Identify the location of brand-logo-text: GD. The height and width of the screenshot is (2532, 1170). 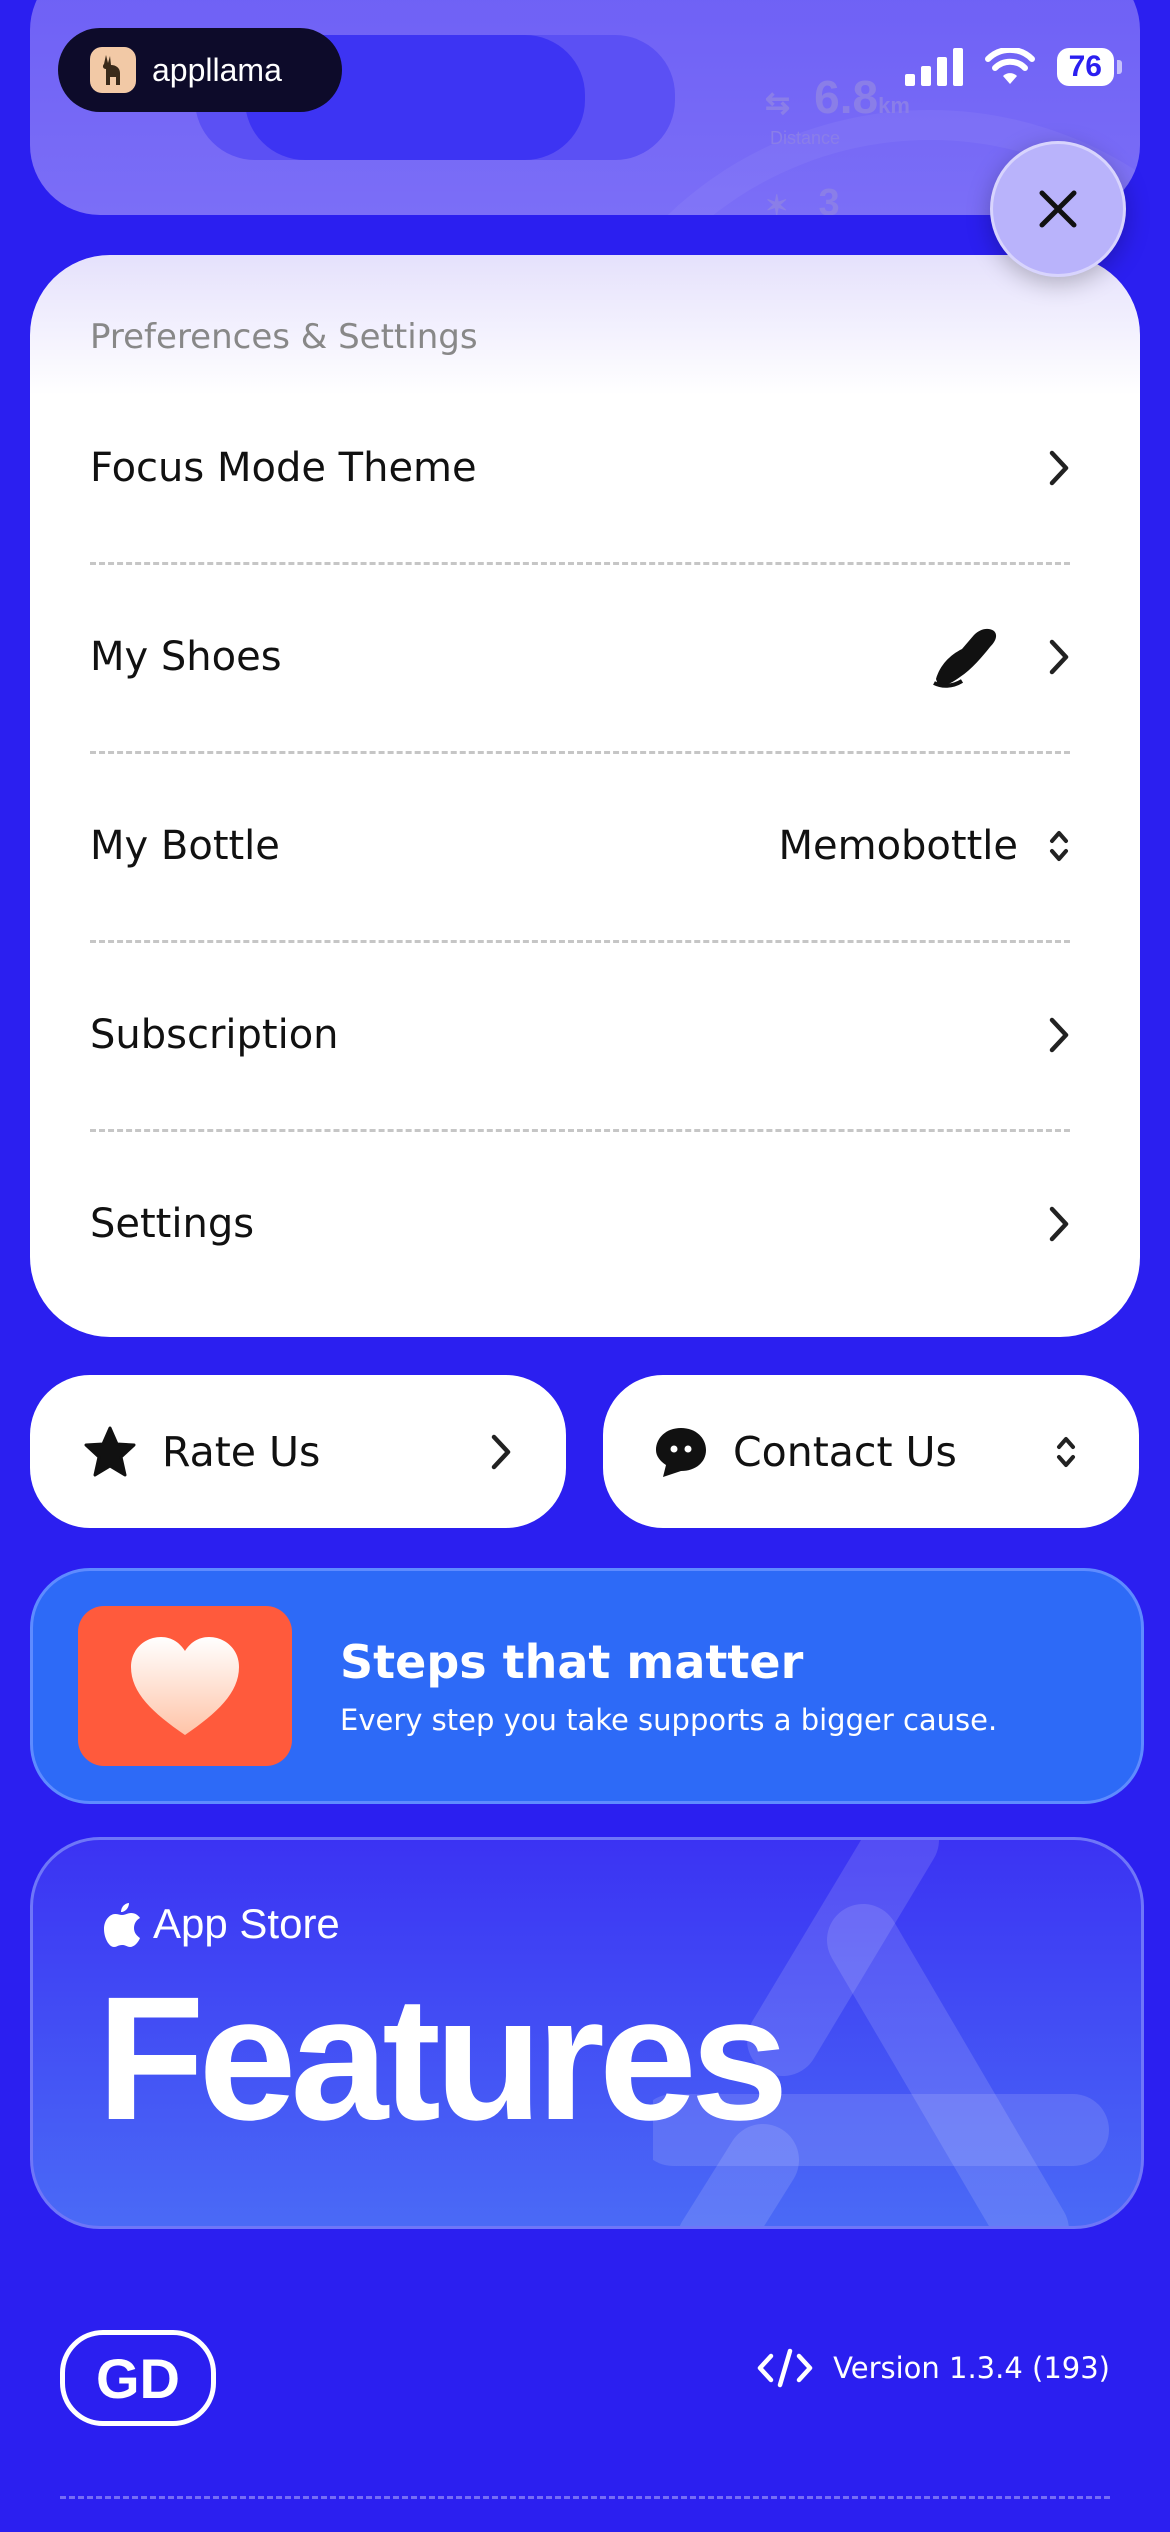
(138, 2378).